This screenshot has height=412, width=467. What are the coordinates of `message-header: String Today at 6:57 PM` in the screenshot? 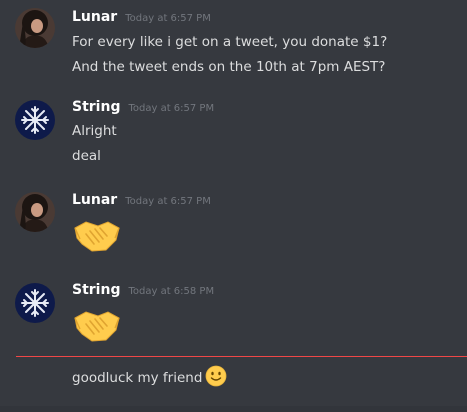 It's located at (143, 109).